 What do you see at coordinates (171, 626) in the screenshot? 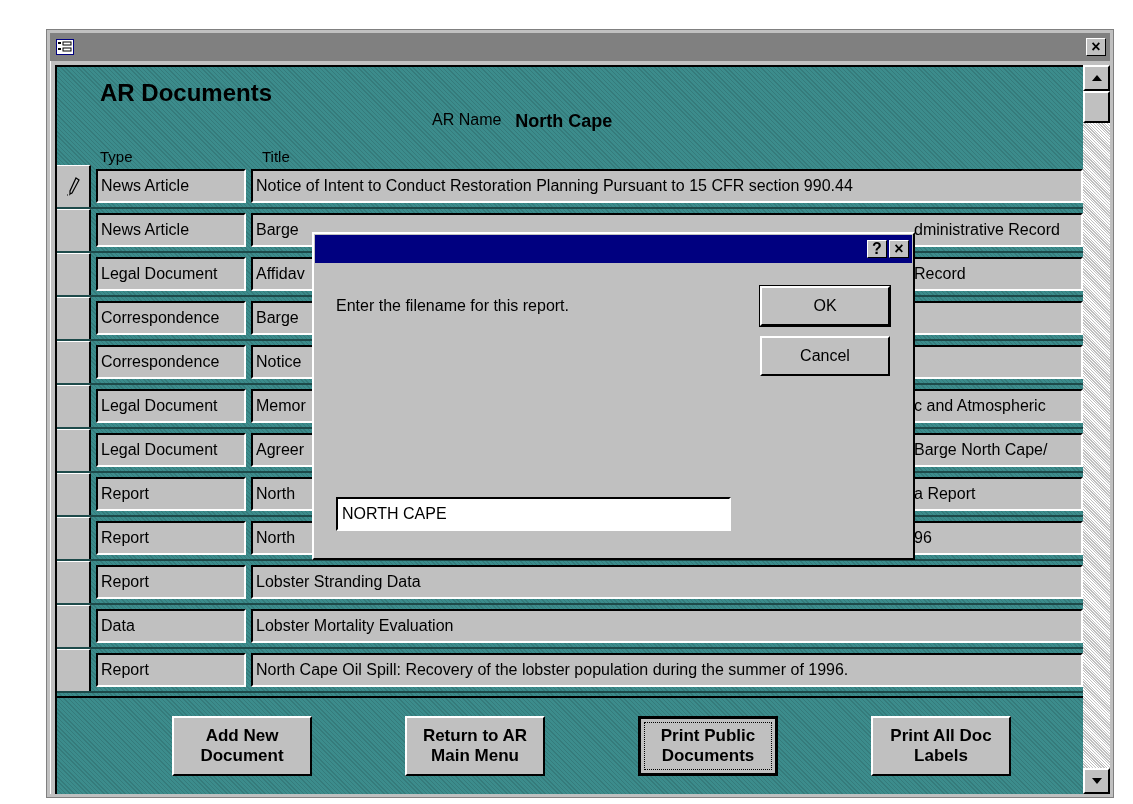
I see `type-field: Data` at bounding box center [171, 626].